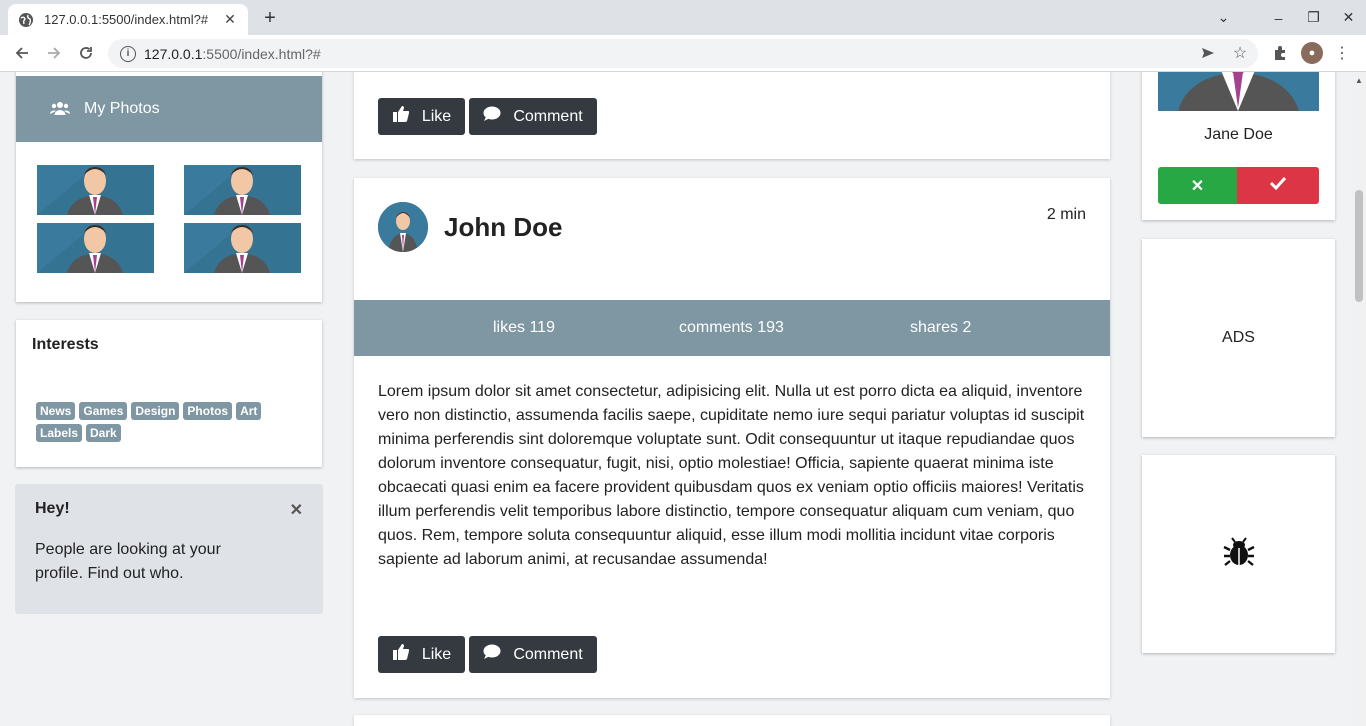 This screenshot has height=726, width=1366. Describe the element at coordinates (103, 433) in the screenshot. I see `tag-dark: Dark` at that location.